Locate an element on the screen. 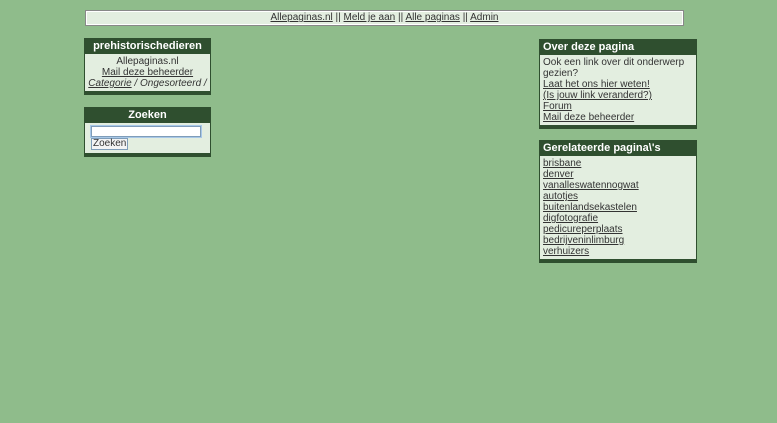 Image resolution: width=777 pixels, height=423 pixels. category-breadcrumb: Categorie / Ongesorteerd / is located at coordinates (147, 83).